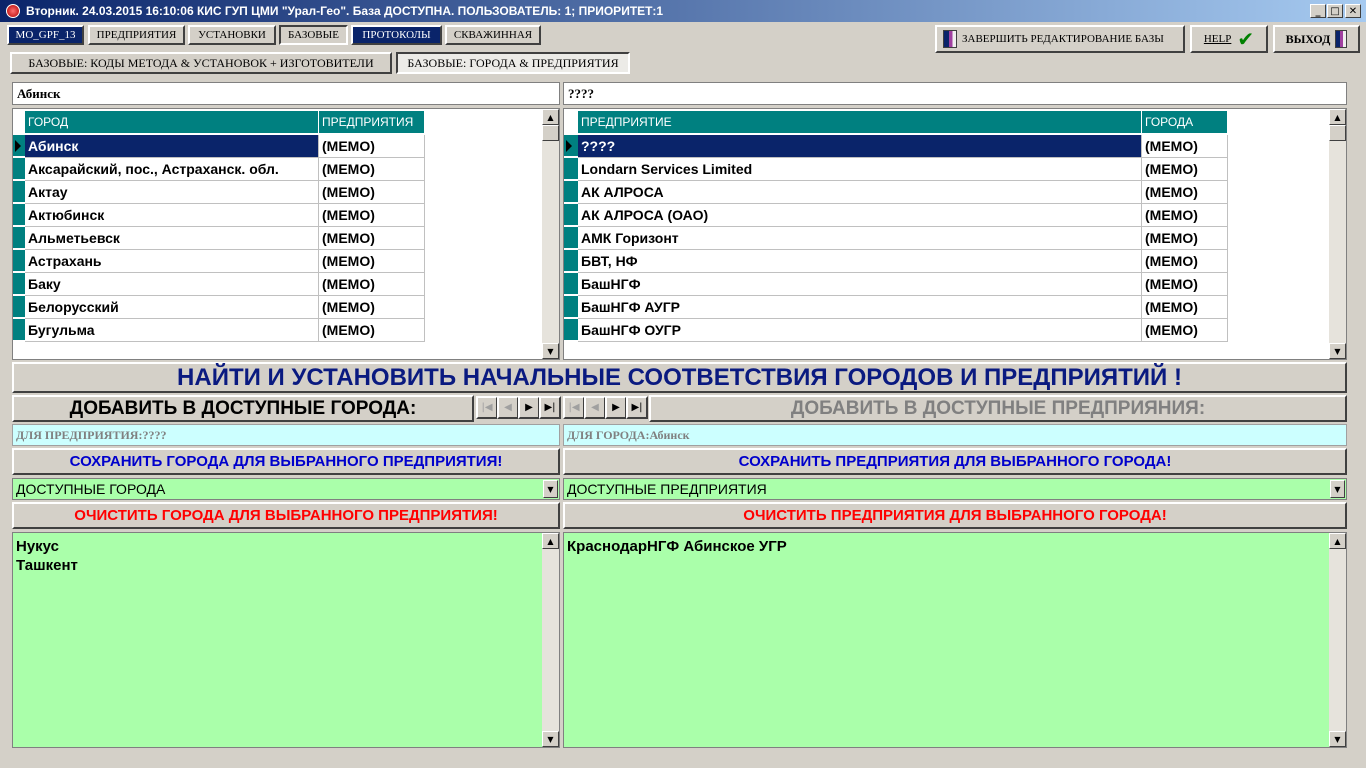 The image size is (1366, 768). Describe the element at coordinates (172, 330) in the screenshot. I see `table-cell: Бугульма` at that location.